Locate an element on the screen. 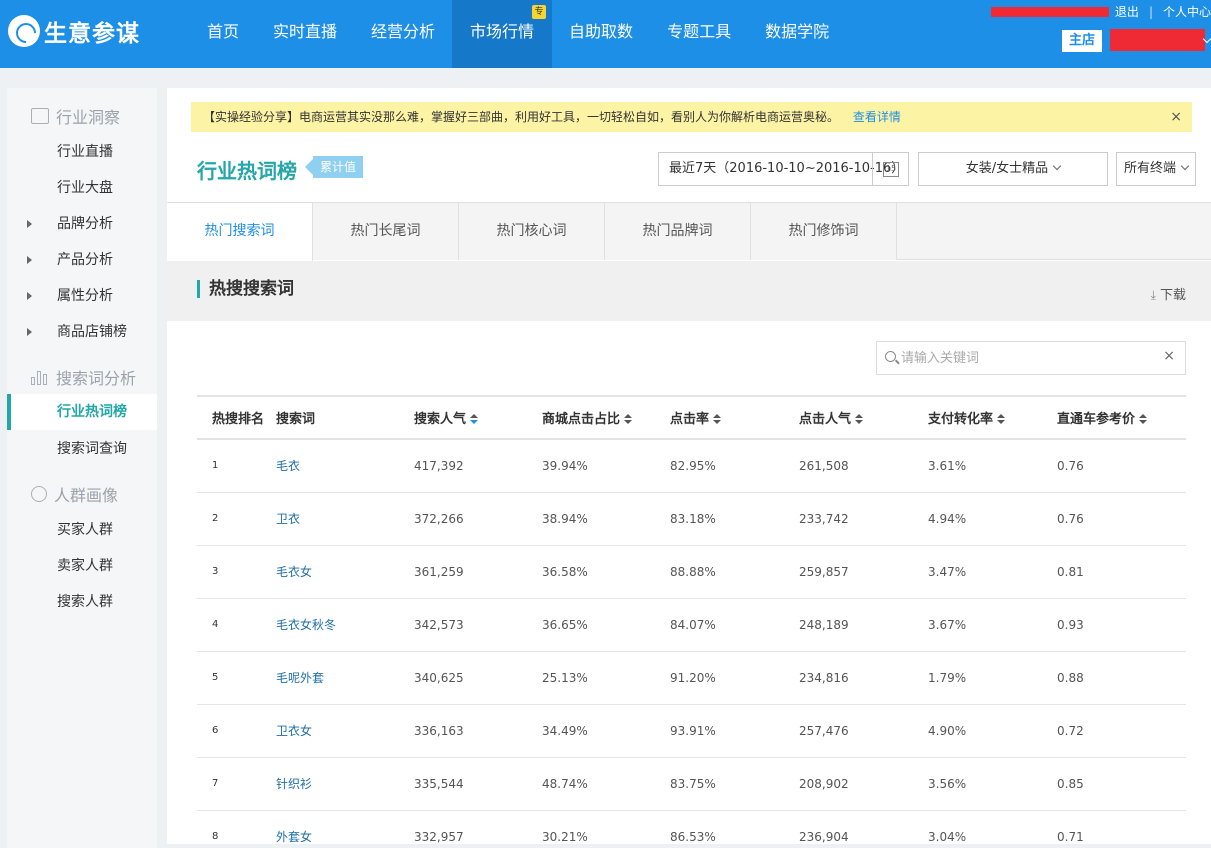 Image resolution: width=1211 pixels, height=848 pixels. cell-click-popularity: 233,742 is located at coordinates (863, 519).